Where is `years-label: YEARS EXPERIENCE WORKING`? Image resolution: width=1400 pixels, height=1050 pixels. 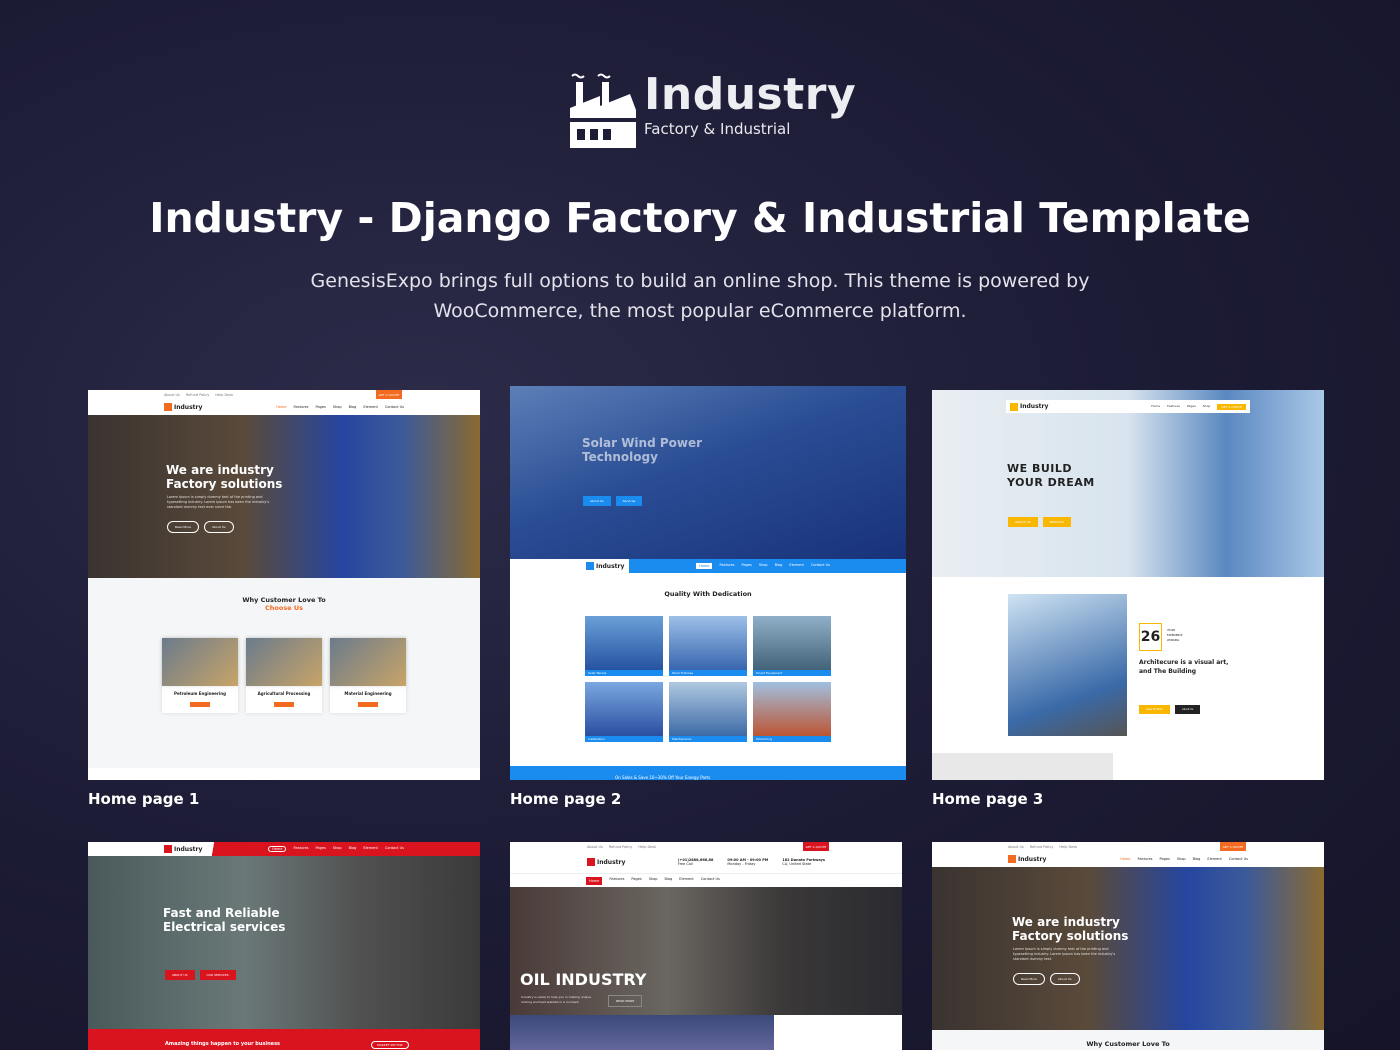
years-label: YEARS EXPERIENCE WORKING is located at coordinates (1175, 635).